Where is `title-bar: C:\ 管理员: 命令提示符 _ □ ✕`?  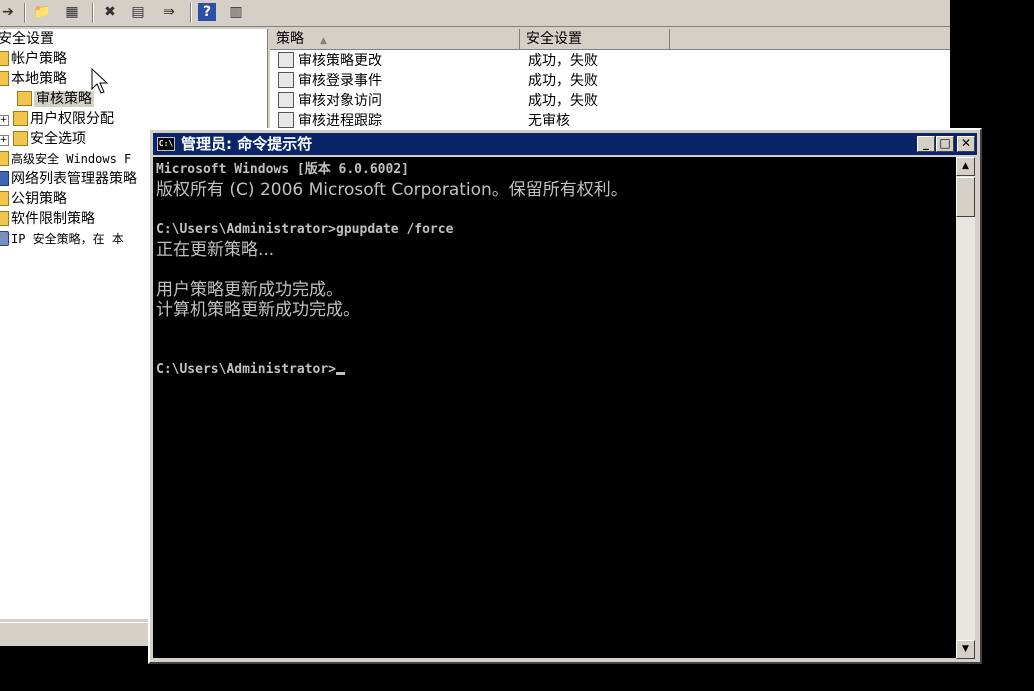 title-bar: C:\ 管理员: 命令提示符 _ □ ✕ is located at coordinates (565, 144).